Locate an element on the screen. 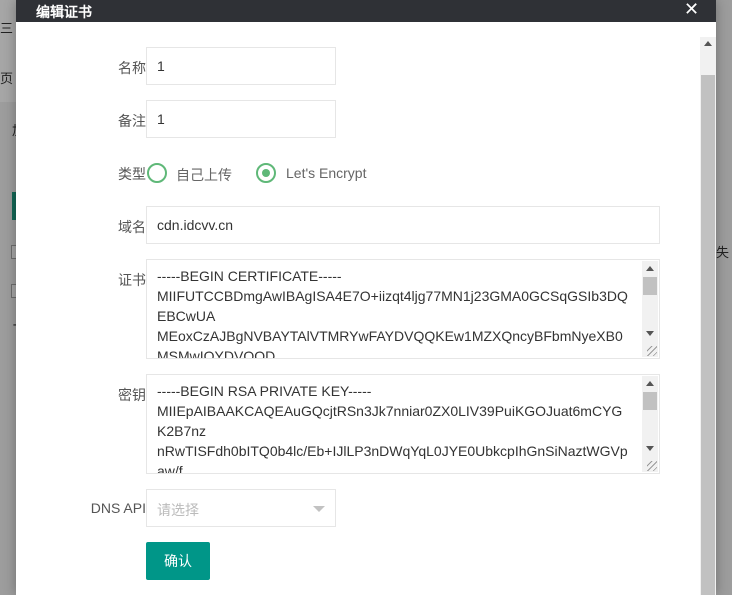 The width and height of the screenshot is (732, 595). modal-header: 编辑证书 ✕ is located at coordinates (366, 11).